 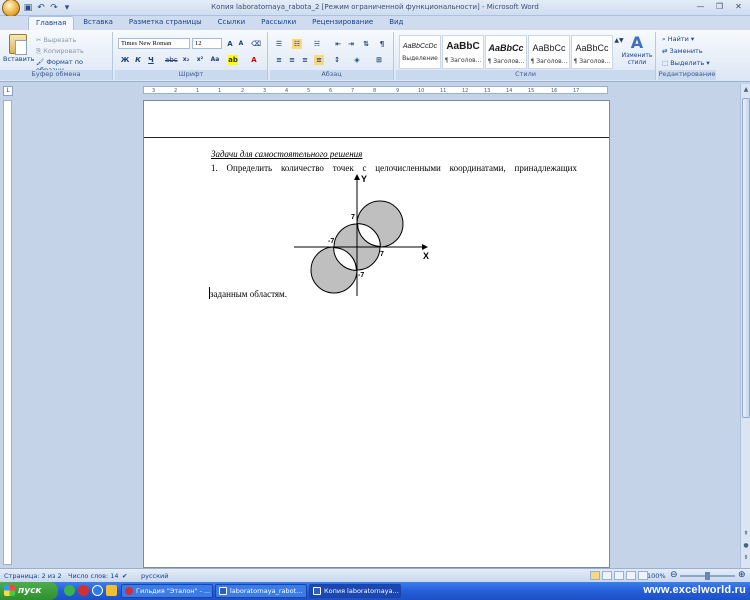 I want to click on numbering-icon: ☷, so click(x=297, y=44).